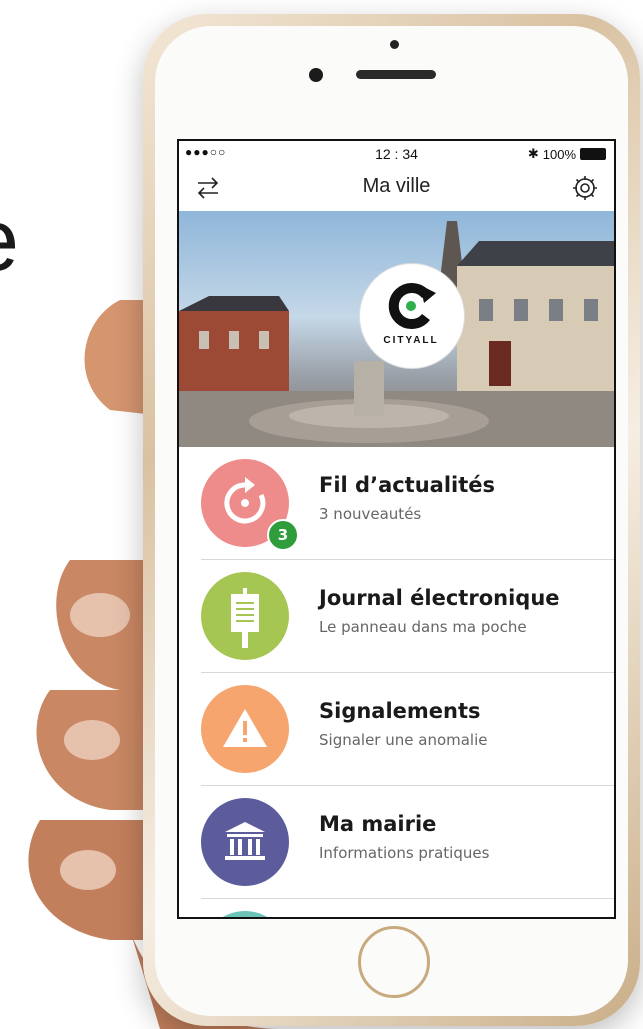 The image size is (643, 1029). I want to click on gear-icon, so click(585, 188).